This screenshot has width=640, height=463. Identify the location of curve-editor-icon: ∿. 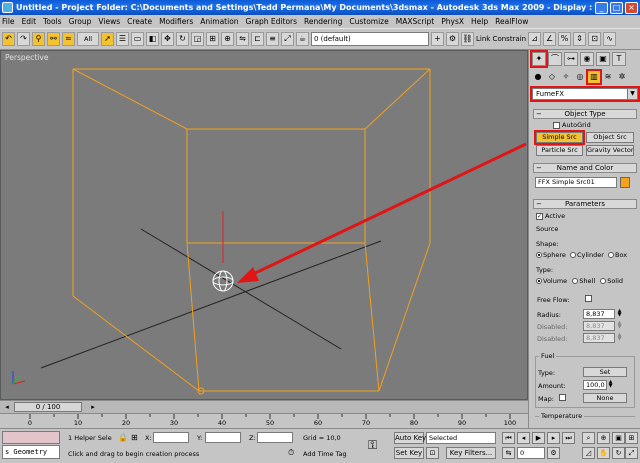
(610, 39).